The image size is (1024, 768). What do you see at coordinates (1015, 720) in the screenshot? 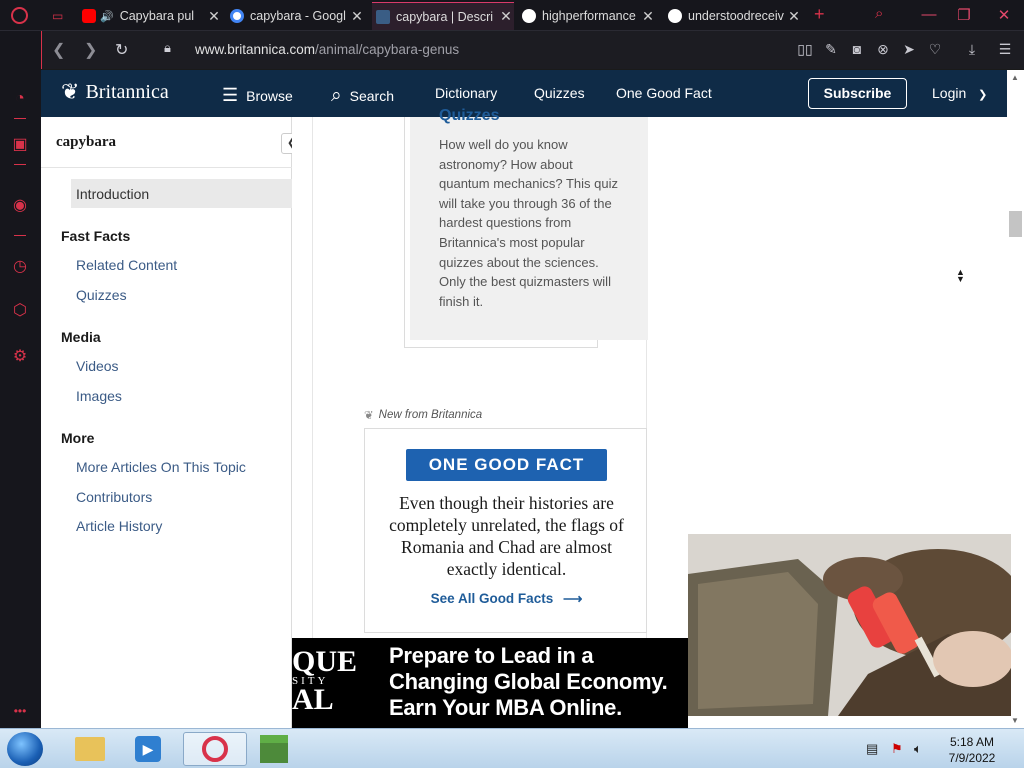
I see `scroll-down-icon: ▼` at bounding box center [1015, 720].